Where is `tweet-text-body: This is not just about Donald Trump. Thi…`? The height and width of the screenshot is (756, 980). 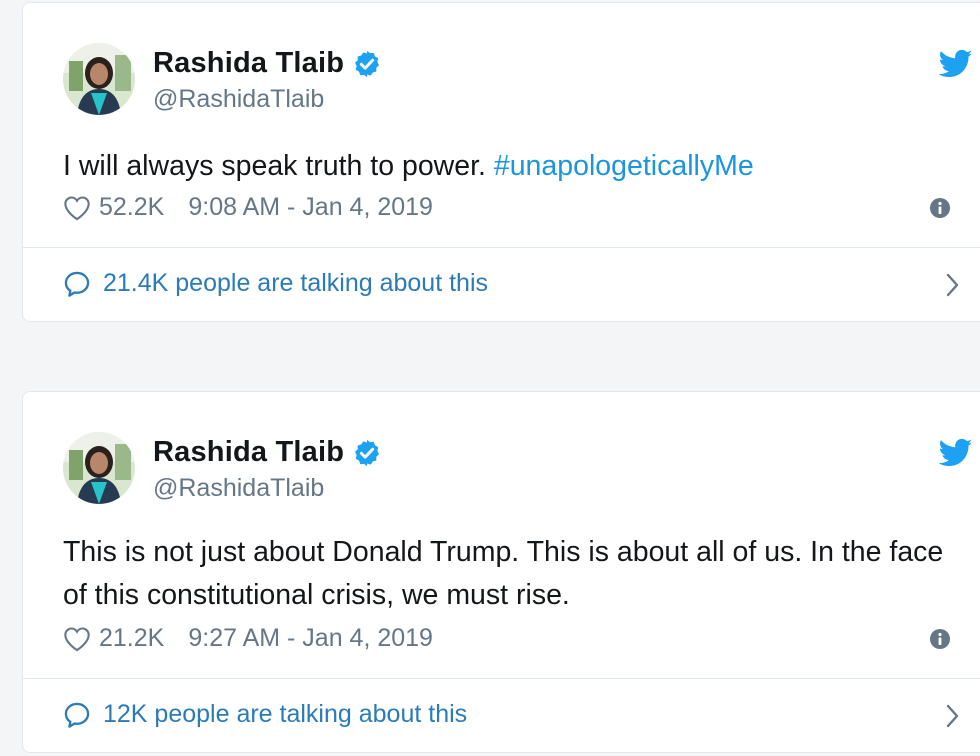
tweet-text-body: This is not just about Donald Trump. Thi… is located at coordinates (503, 573).